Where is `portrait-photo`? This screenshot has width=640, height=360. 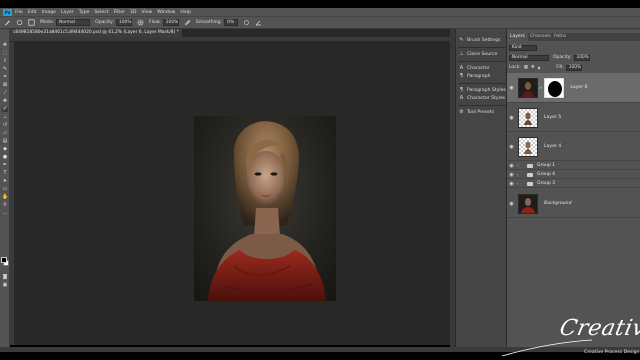
portrait-photo is located at coordinates (265, 208).